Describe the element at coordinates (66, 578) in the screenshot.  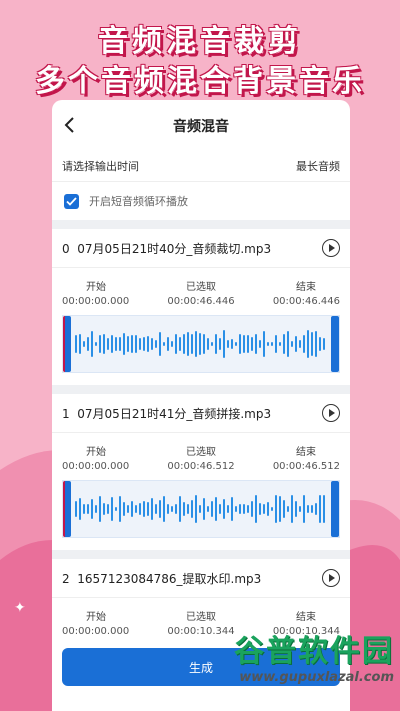
I see `track-index: 2` at that location.